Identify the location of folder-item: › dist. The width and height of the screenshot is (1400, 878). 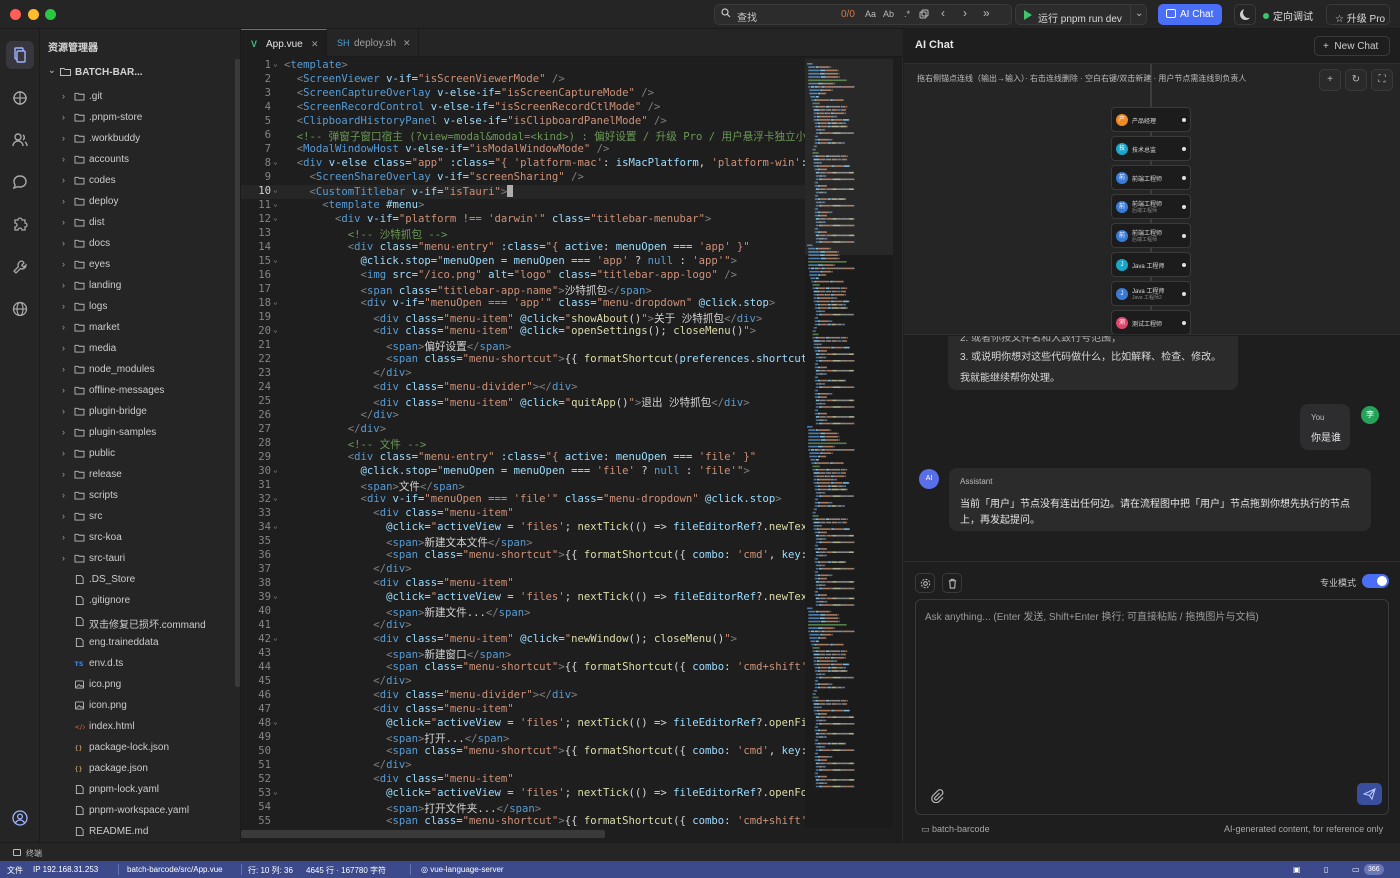
(137, 223).